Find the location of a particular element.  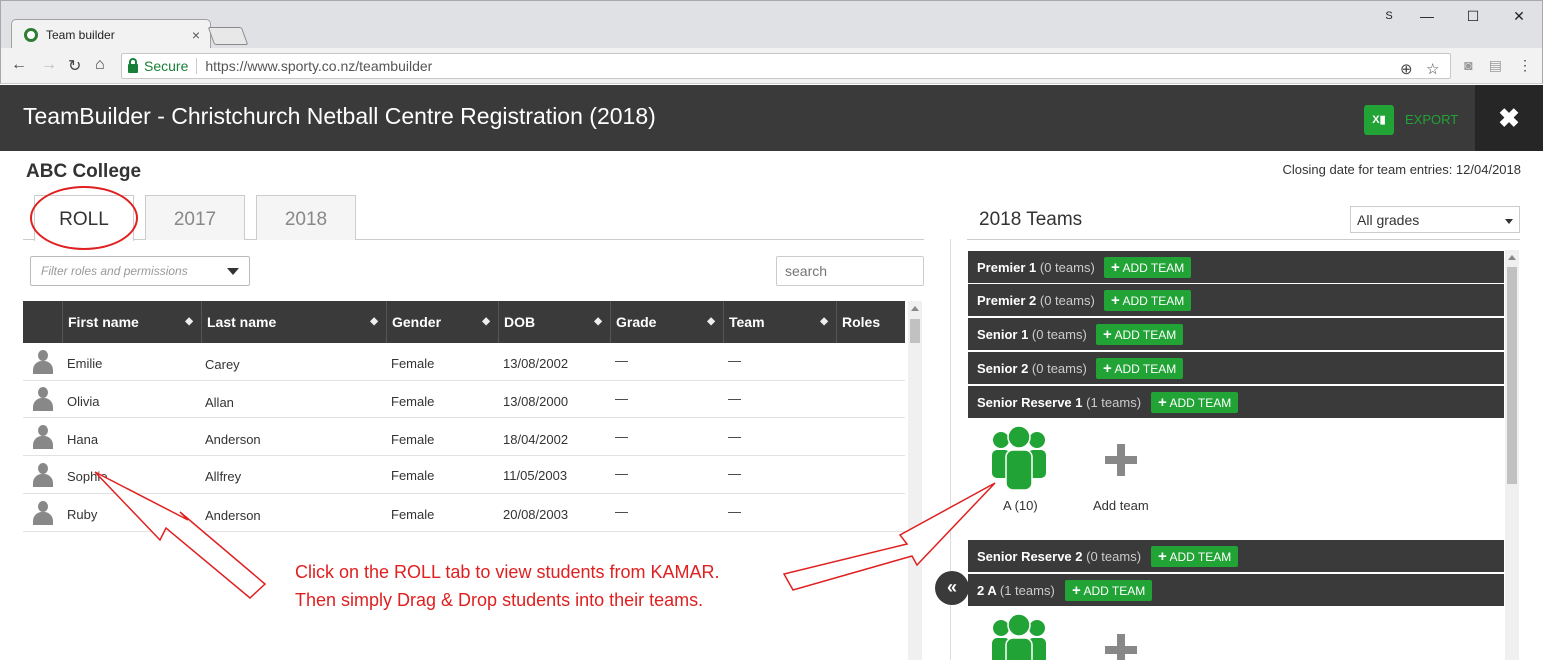

column-dob: DOB ◆ is located at coordinates (554, 322).